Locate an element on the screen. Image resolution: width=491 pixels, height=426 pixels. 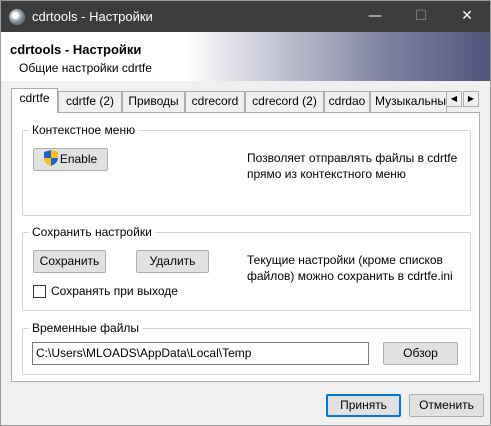
save-on-exit-checkbox is located at coordinates (39, 291).